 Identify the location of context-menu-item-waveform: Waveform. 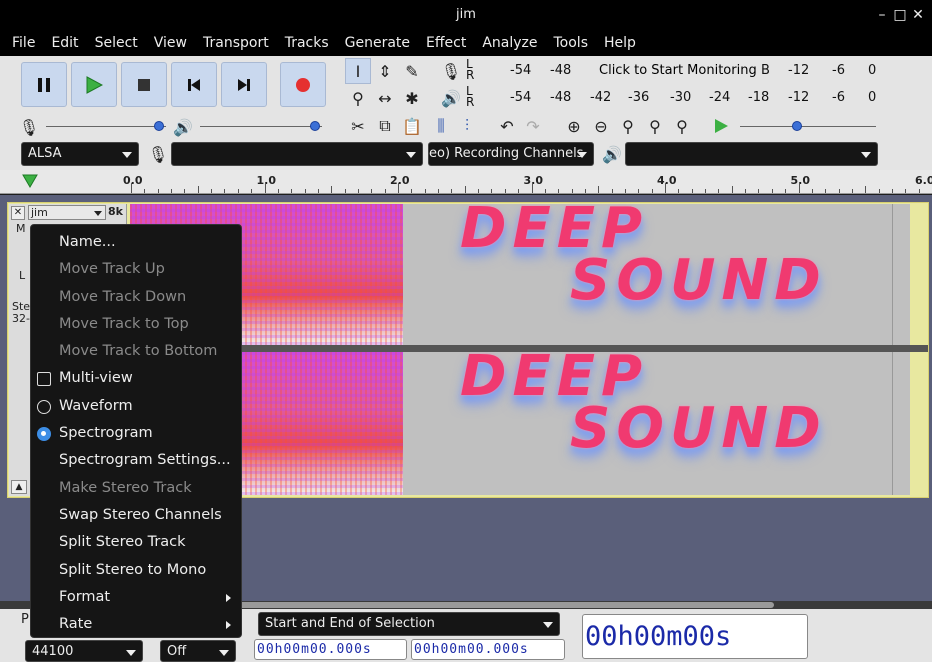
(136, 406).